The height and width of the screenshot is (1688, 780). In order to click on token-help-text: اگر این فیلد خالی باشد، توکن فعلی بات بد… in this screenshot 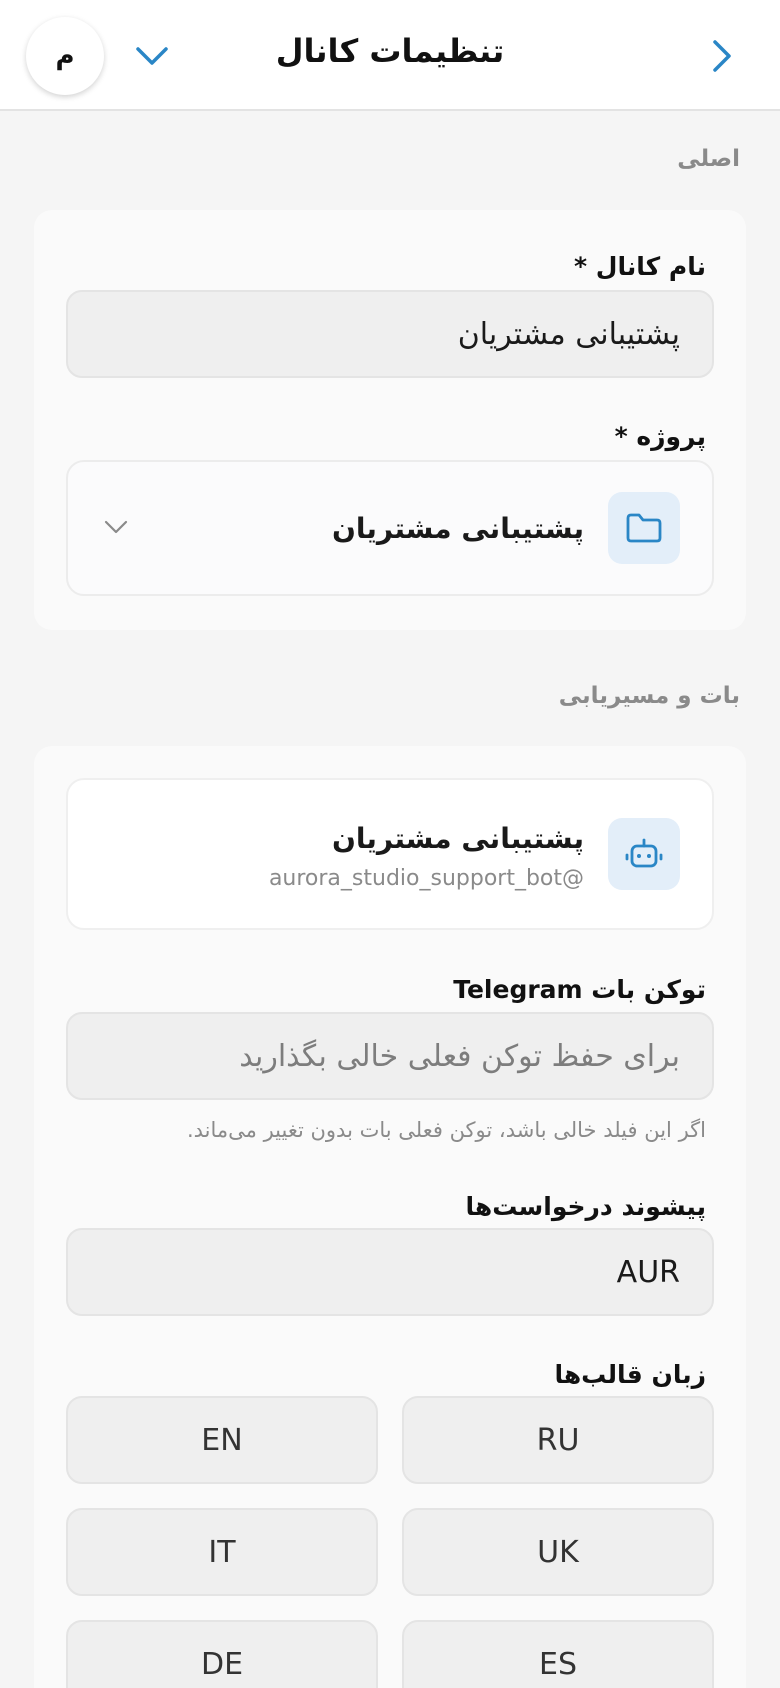, I will do `click(446, 1130)`.